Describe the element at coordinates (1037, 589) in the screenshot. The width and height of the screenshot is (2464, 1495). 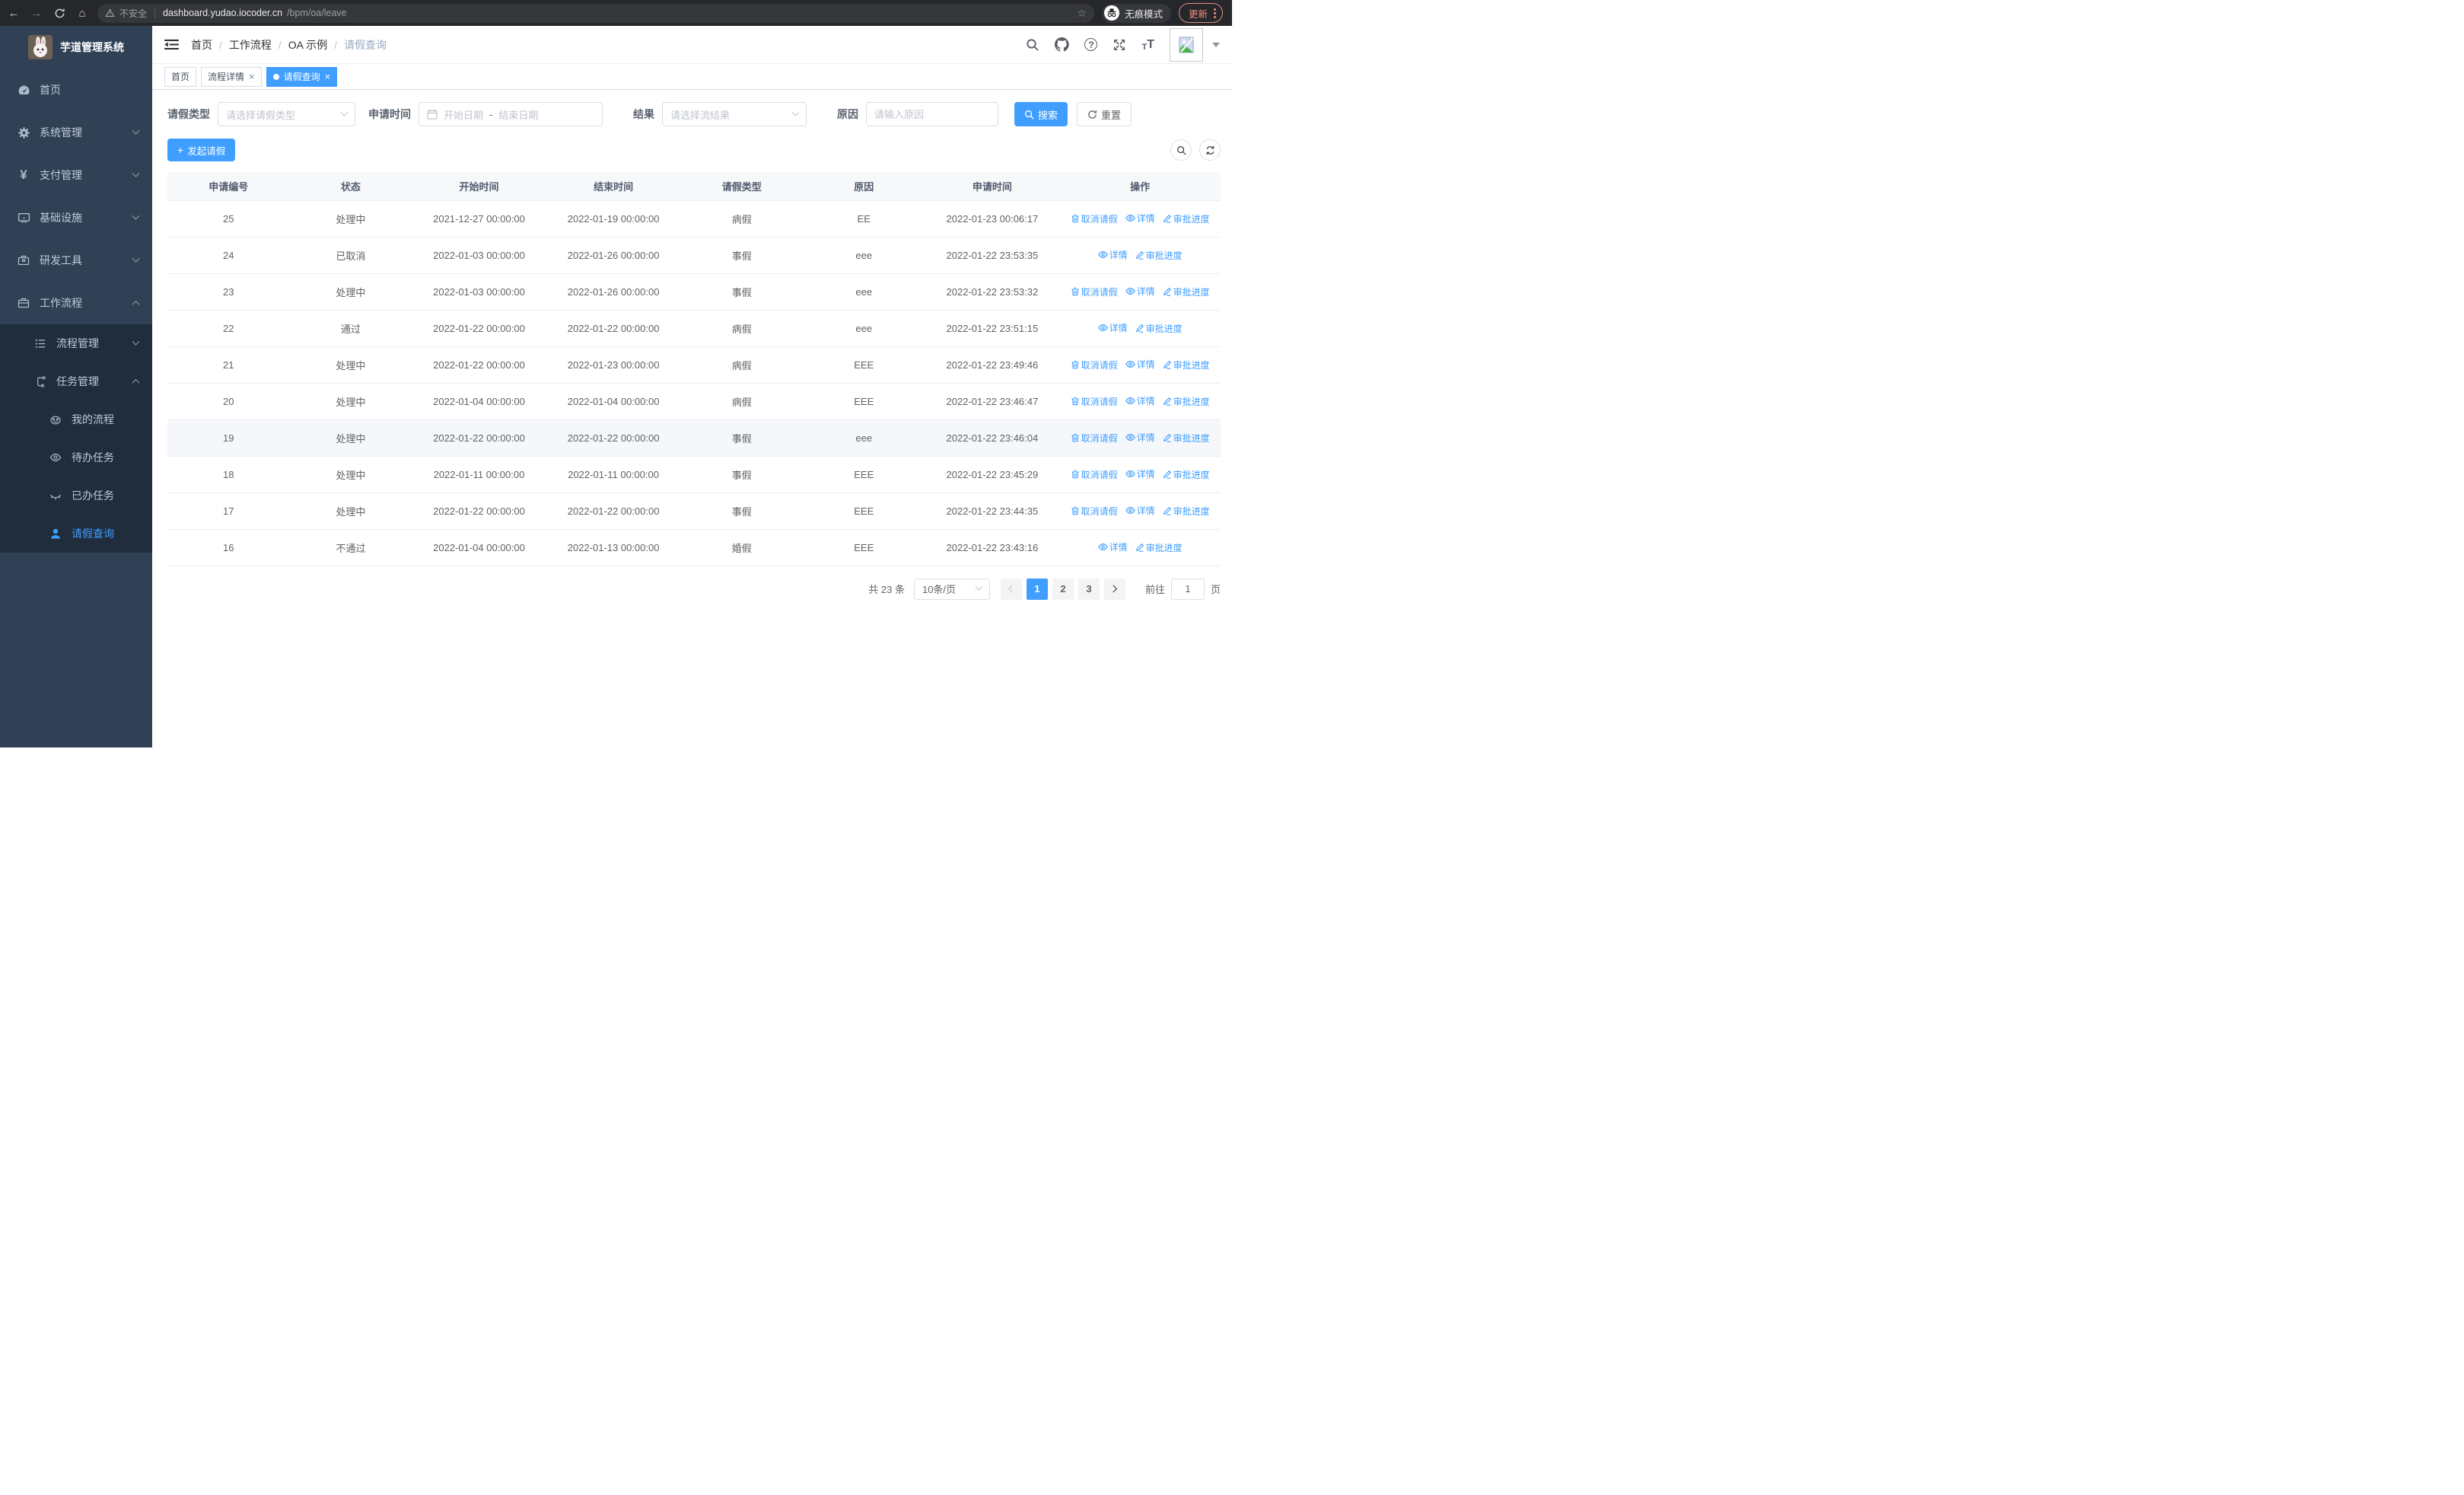
I see `page-button-1: 1` at that location.